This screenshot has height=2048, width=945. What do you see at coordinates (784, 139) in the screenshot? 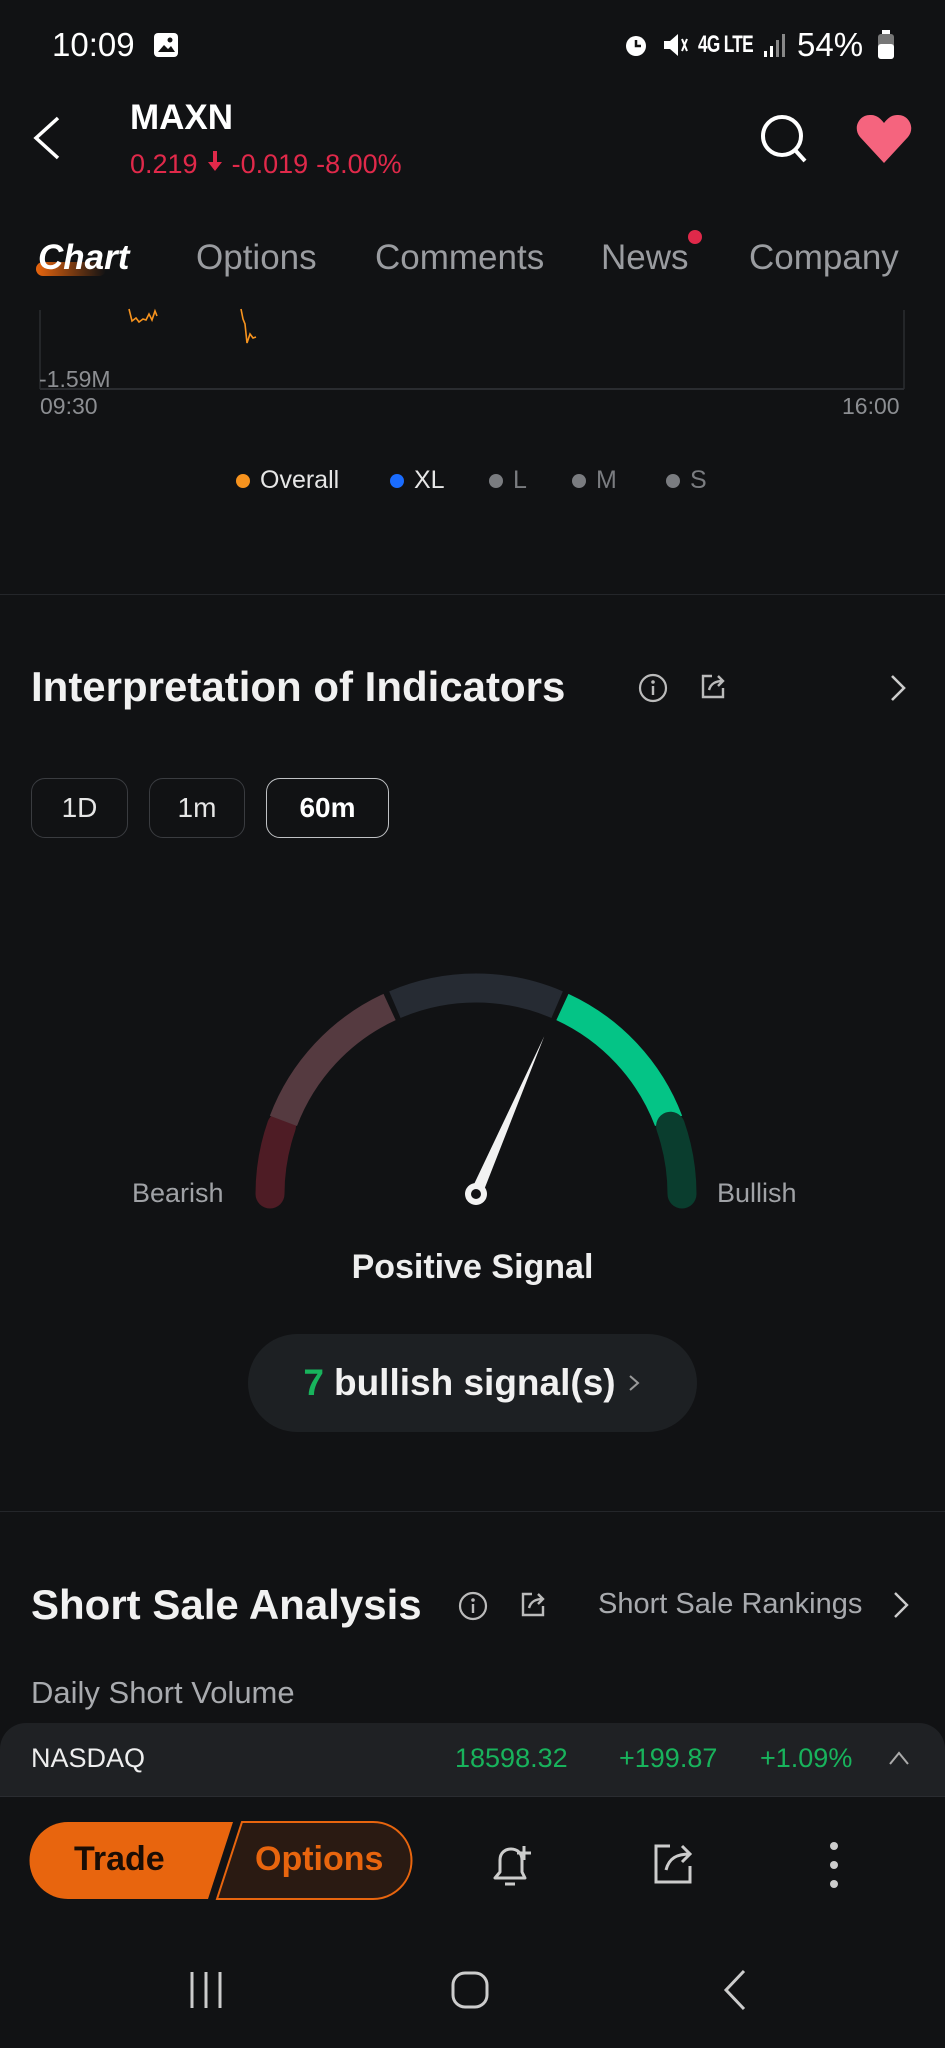
I see `search-icon` at bounding box center [784, 139].